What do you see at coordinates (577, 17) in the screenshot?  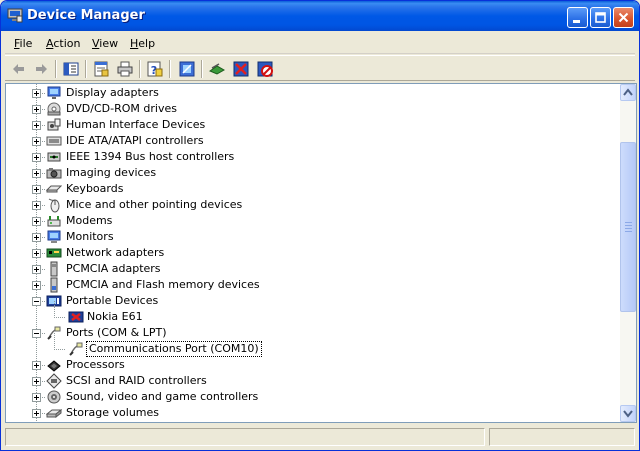 I see `minimize-button` at bounding box center [577, 17].